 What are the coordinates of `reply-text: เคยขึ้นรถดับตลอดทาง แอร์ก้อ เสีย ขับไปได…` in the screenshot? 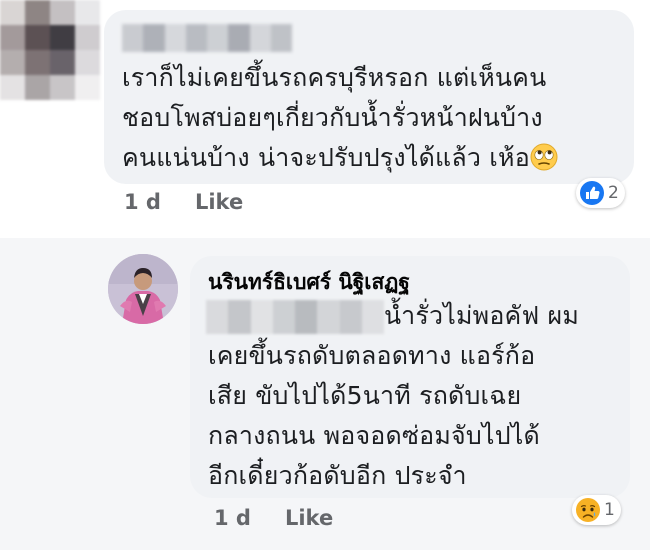 It's located at (374, 416).